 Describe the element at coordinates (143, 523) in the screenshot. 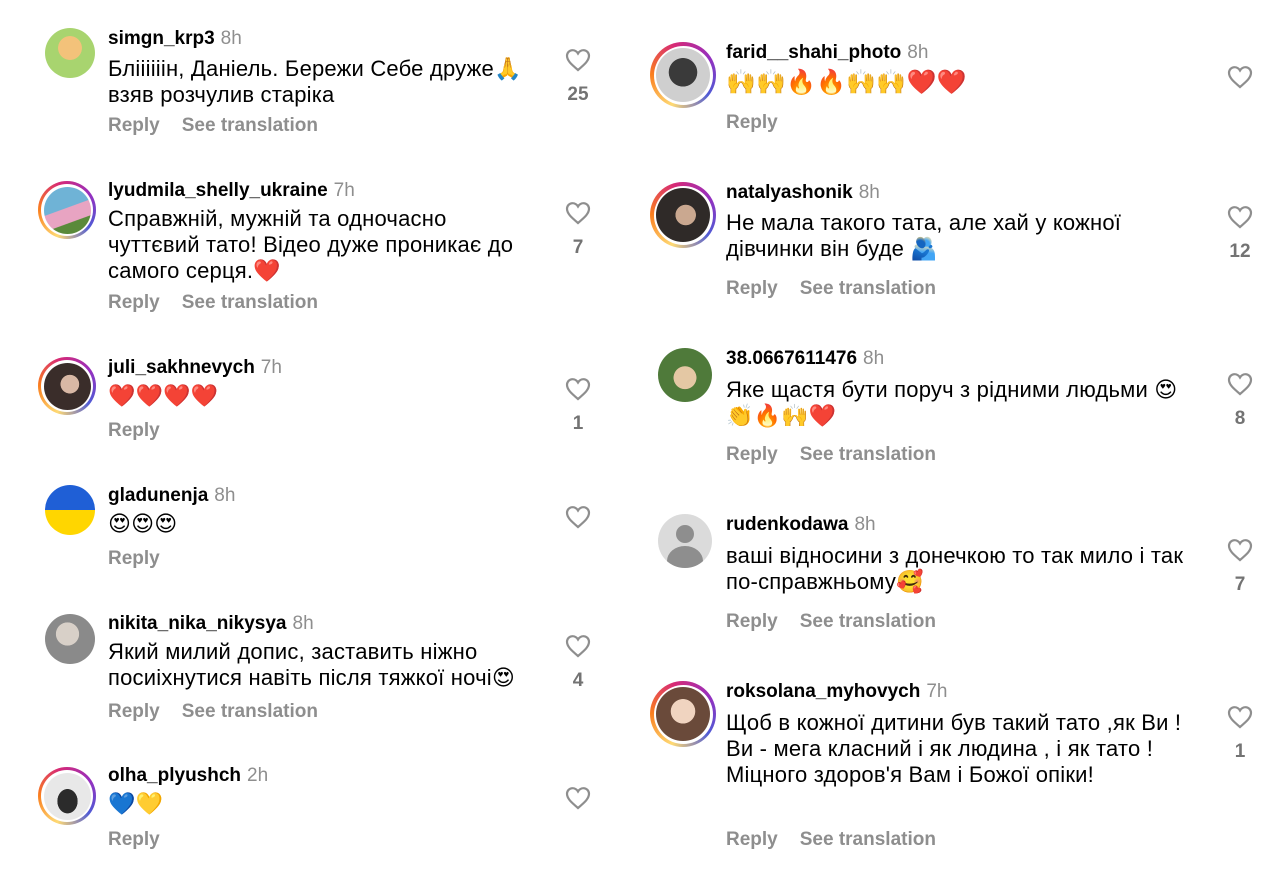

I see `comment-text: 😍😍😍` at that location.